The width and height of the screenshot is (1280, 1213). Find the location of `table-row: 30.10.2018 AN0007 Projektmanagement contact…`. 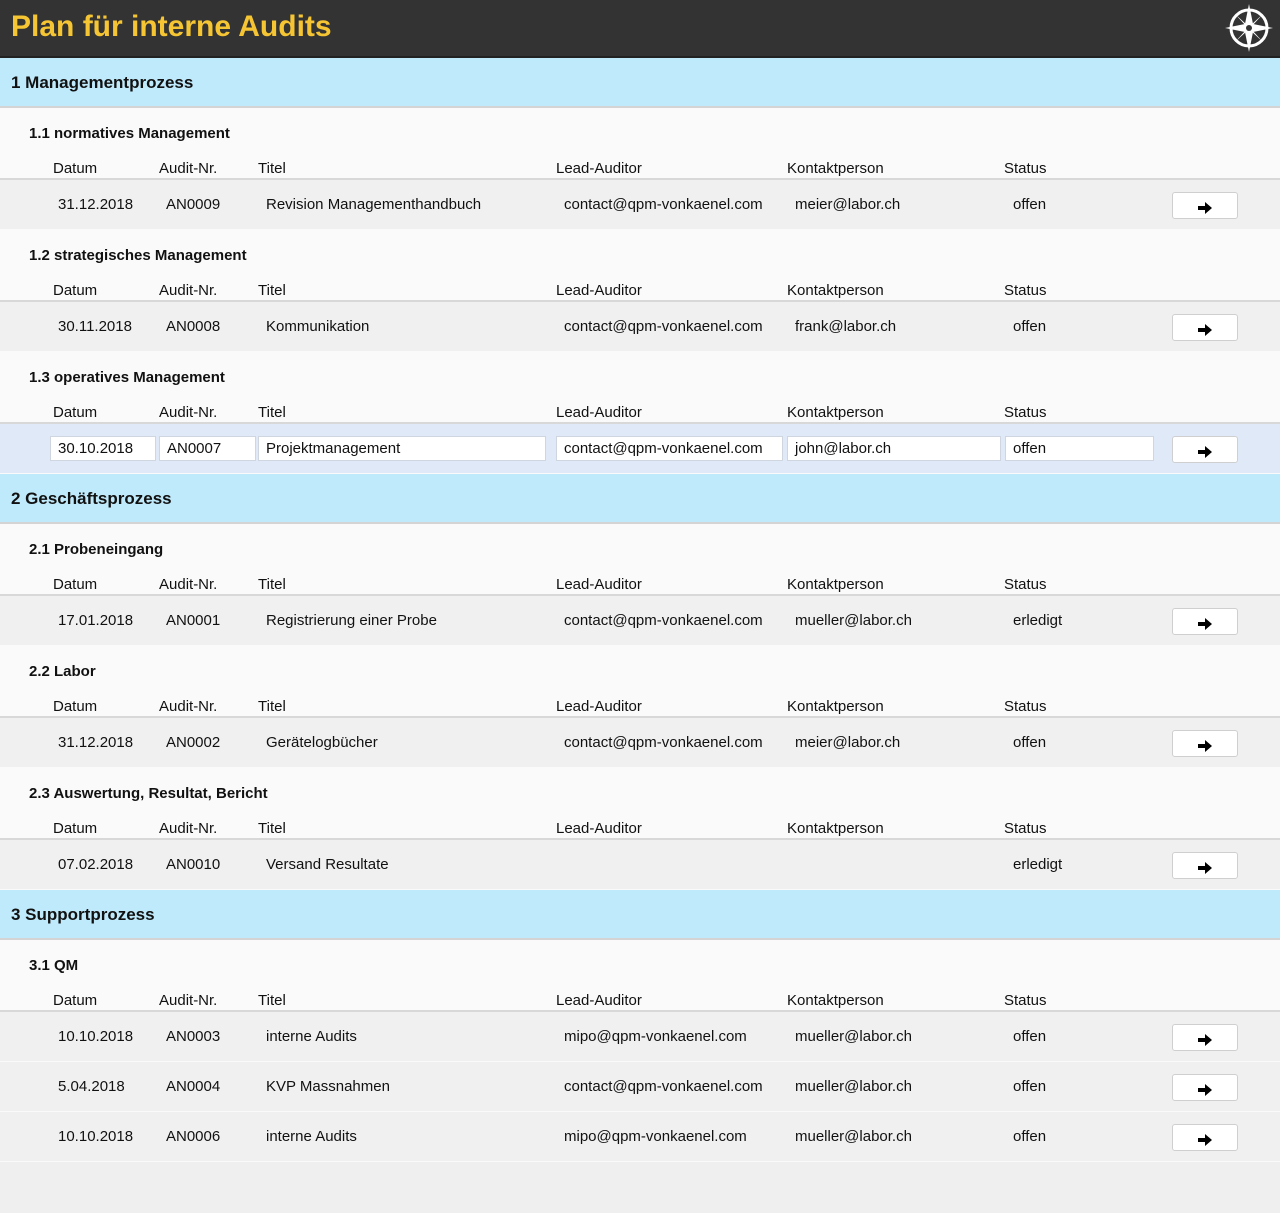

table-row: 30.10.2018 AN0007 Projektmanagement contact… is located at coordinates (640, 449).